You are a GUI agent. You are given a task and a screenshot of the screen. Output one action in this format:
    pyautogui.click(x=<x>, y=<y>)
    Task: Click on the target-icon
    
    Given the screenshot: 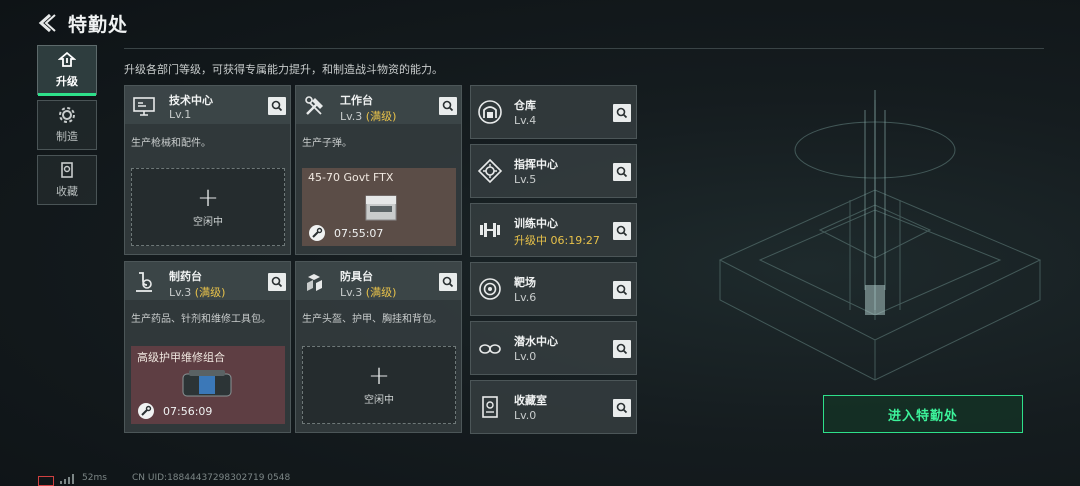 What is the action you would take?
    pyautogui.click(x=490, y=289)
    